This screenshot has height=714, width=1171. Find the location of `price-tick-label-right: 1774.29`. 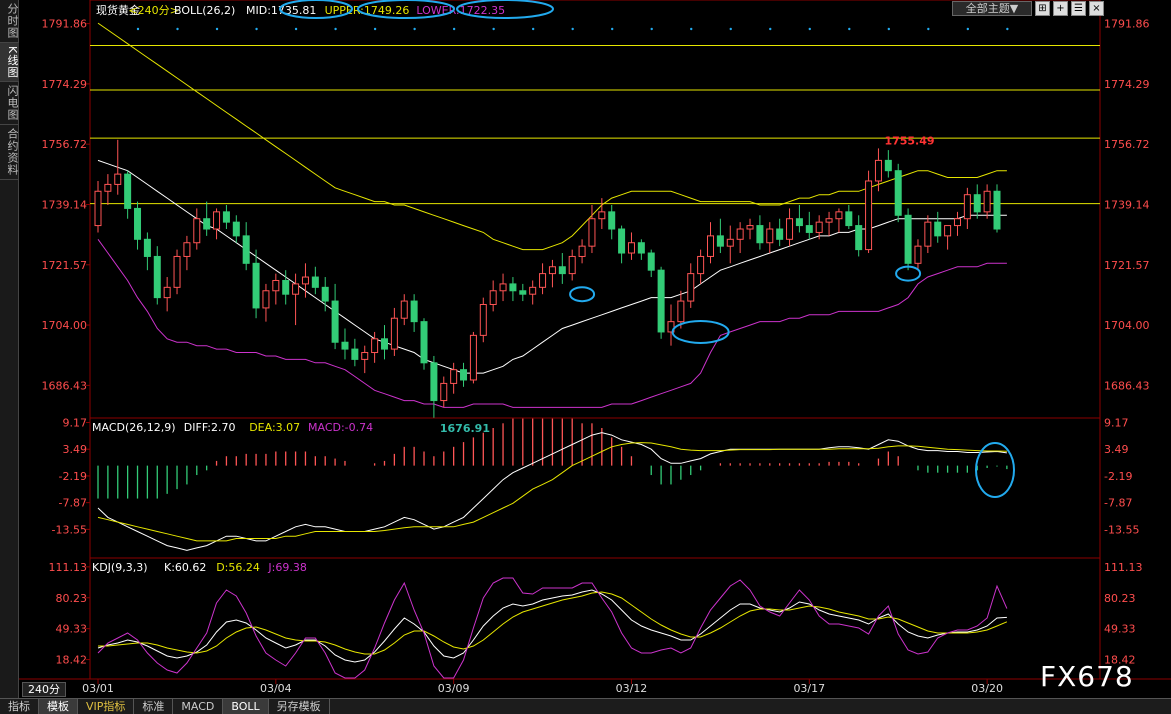

price-tick-label-right: 1774.29 is located at coordinates (1127, 84).